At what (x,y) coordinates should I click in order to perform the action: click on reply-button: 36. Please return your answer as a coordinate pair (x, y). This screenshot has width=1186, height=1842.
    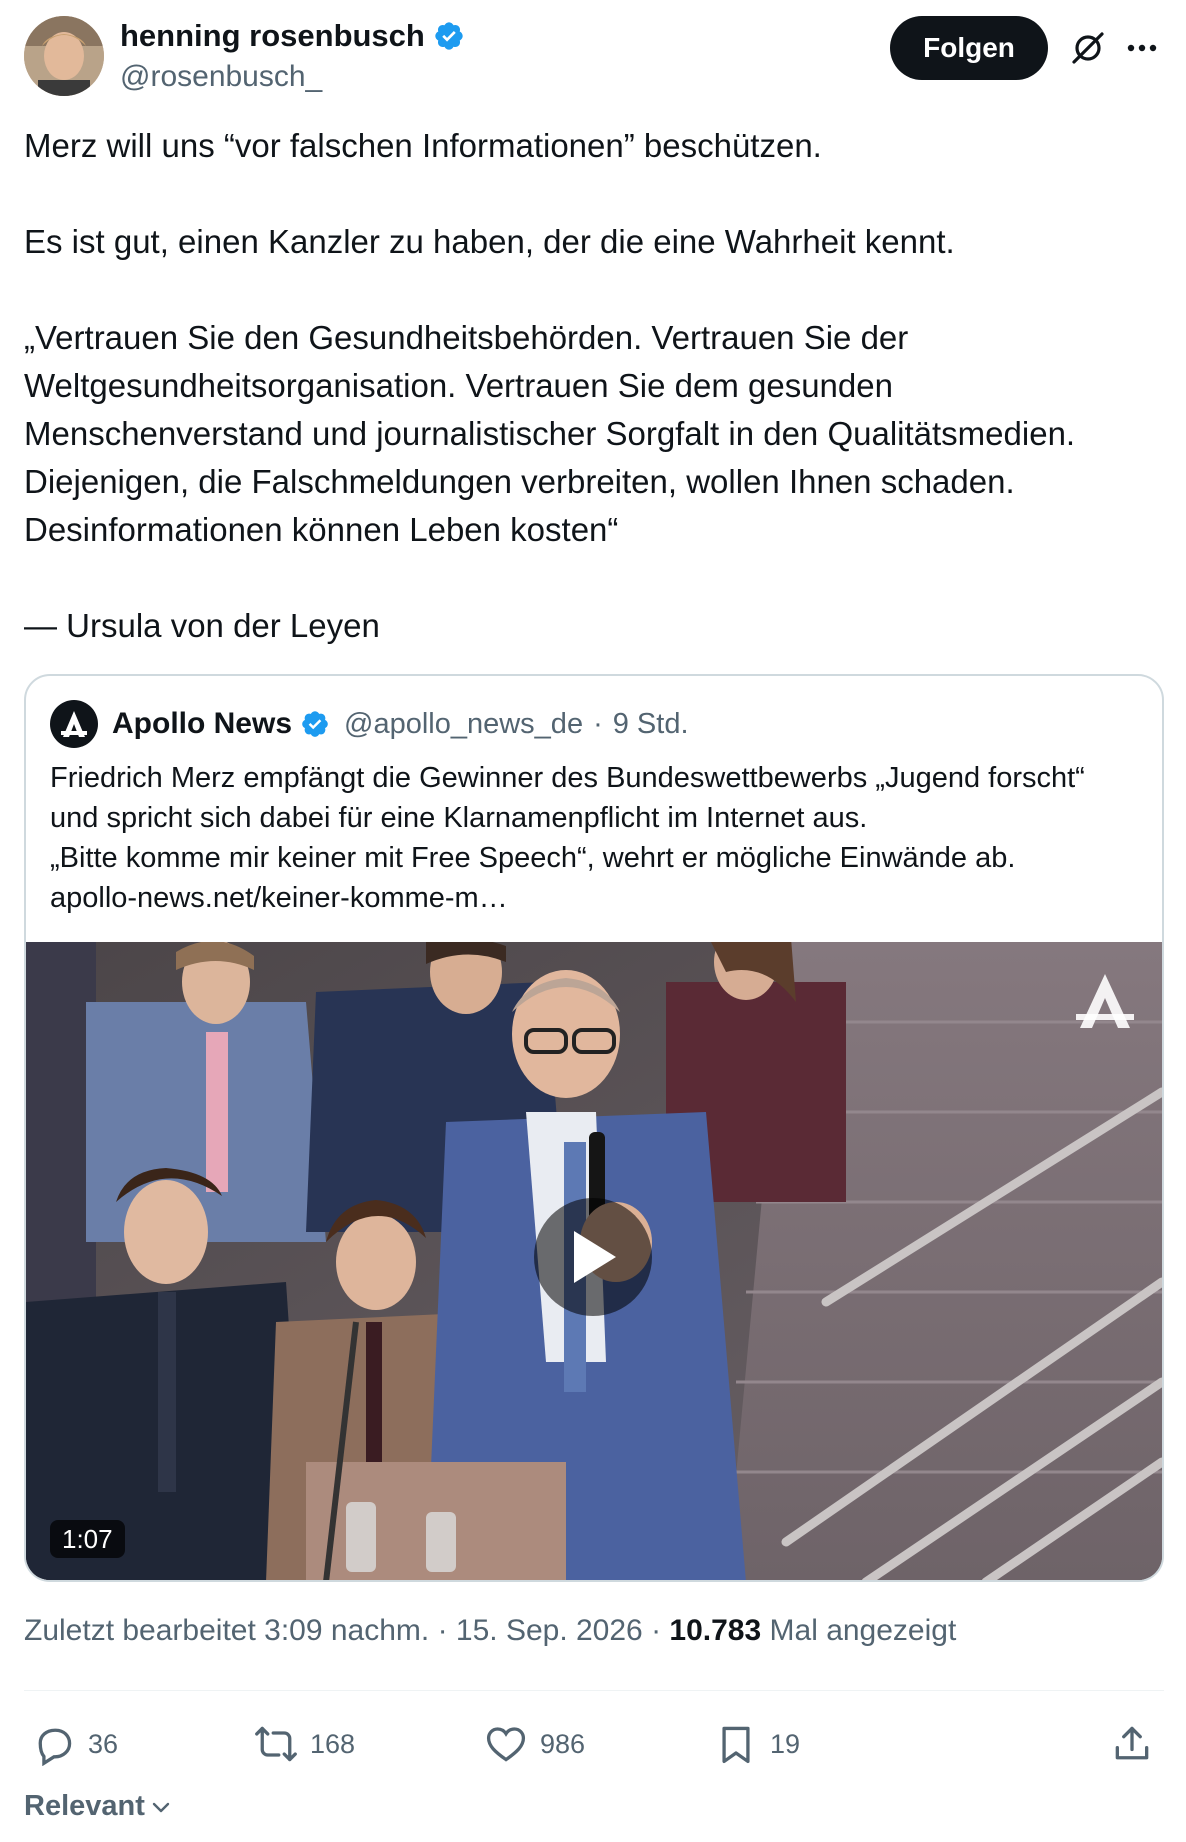
    Looking at the image, I should click on (75, 1744).